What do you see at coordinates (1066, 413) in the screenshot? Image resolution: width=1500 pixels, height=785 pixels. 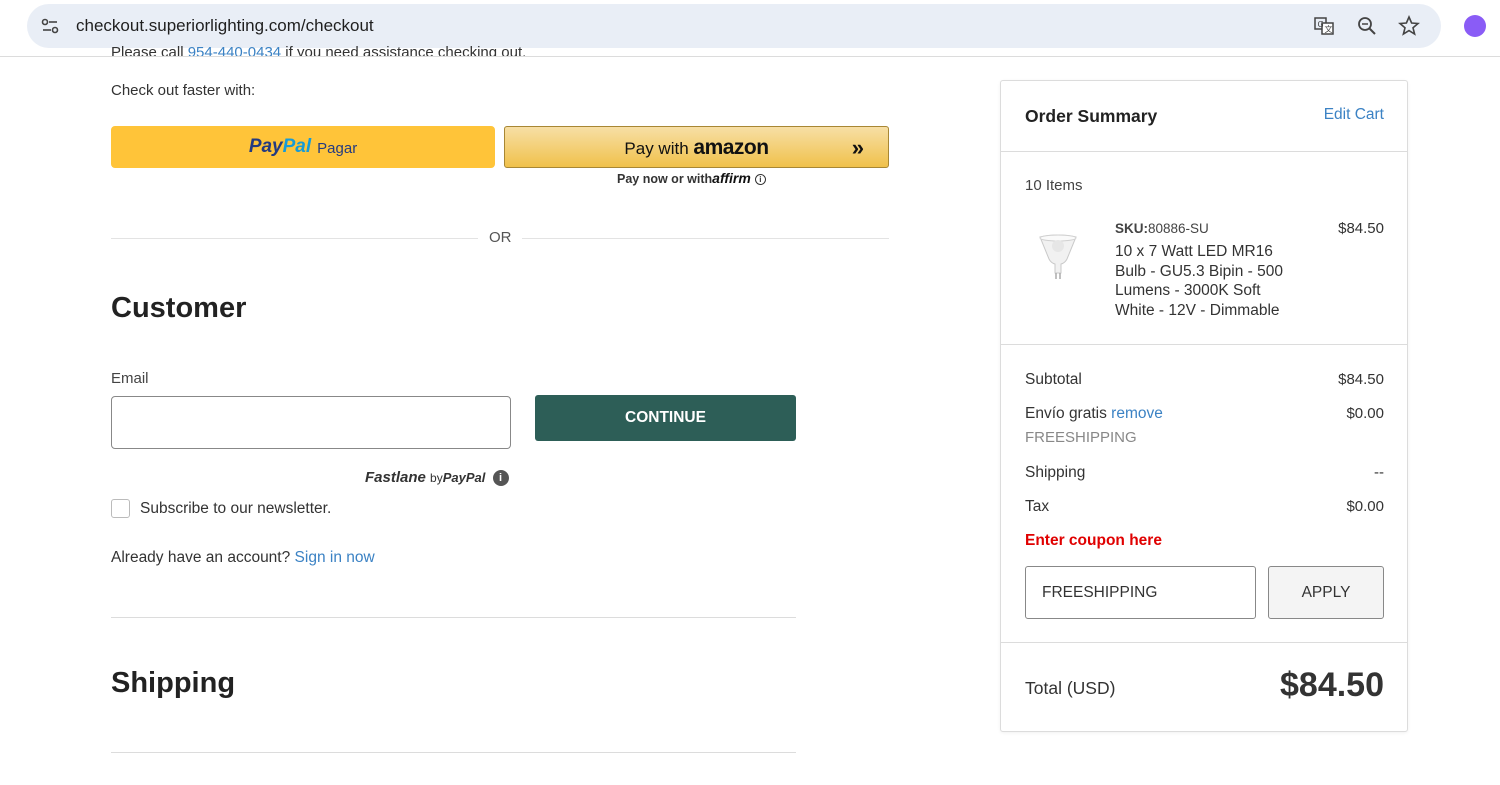 I see `free-shipping-label: Envío gratis` at bounding box center [1066, 413].